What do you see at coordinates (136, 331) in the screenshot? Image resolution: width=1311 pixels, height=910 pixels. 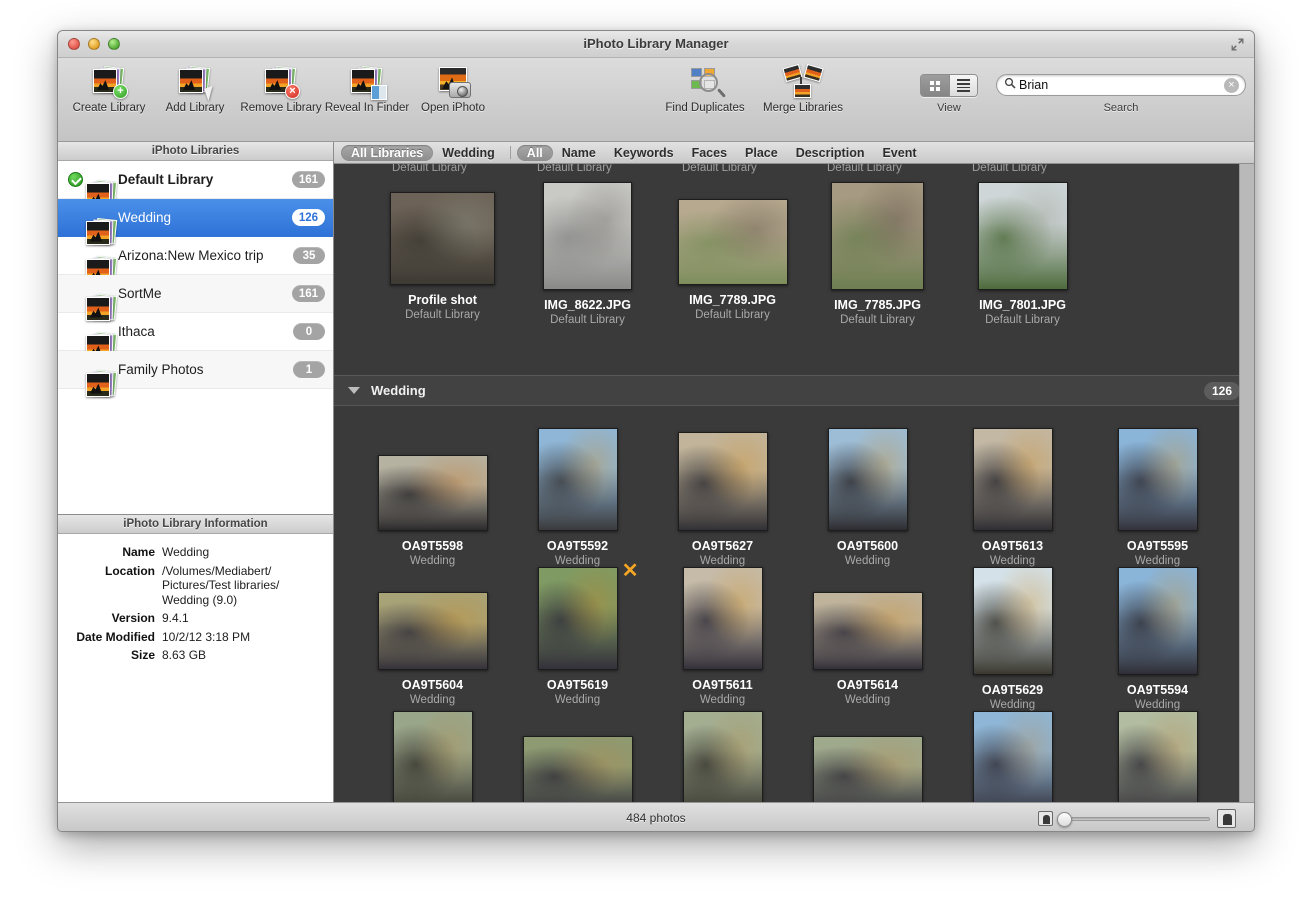 I see `sidebar-item-label: Ithaca` at bounding box center [136, 331].